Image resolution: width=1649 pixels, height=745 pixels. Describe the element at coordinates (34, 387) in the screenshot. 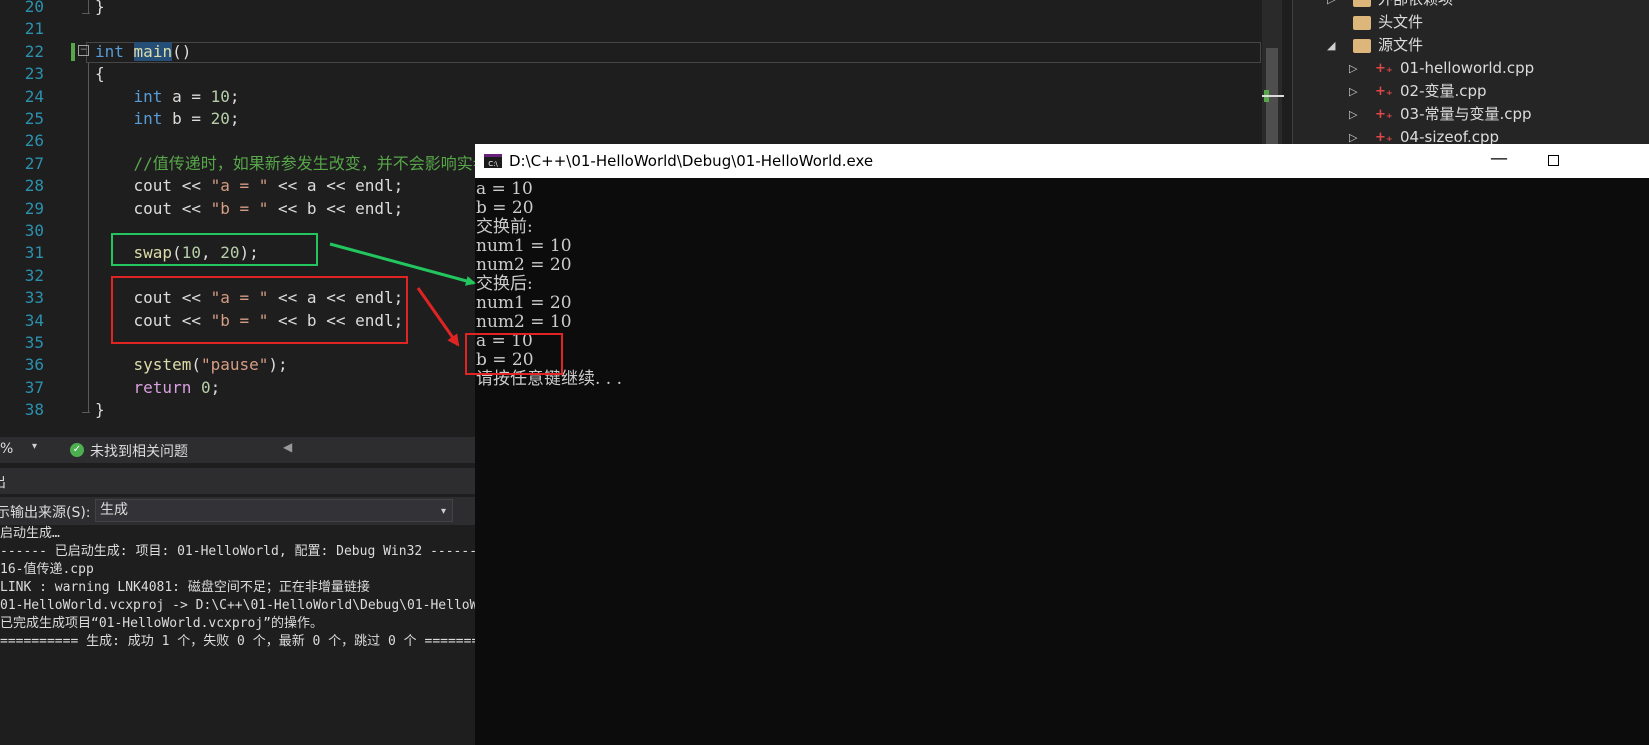

I see `line-number: 37` at that location.